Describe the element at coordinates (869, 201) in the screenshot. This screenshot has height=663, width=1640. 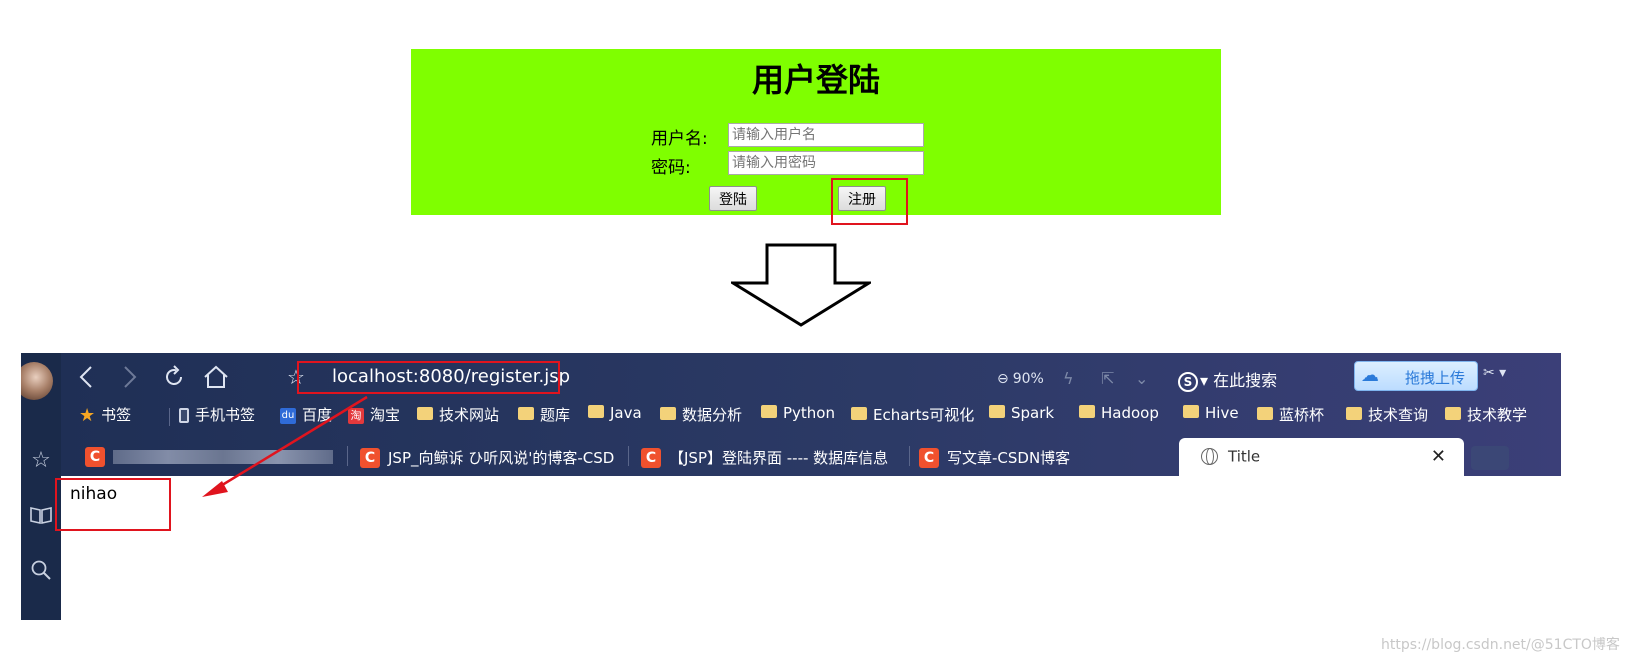
I see `register-highlight-box` at that location.